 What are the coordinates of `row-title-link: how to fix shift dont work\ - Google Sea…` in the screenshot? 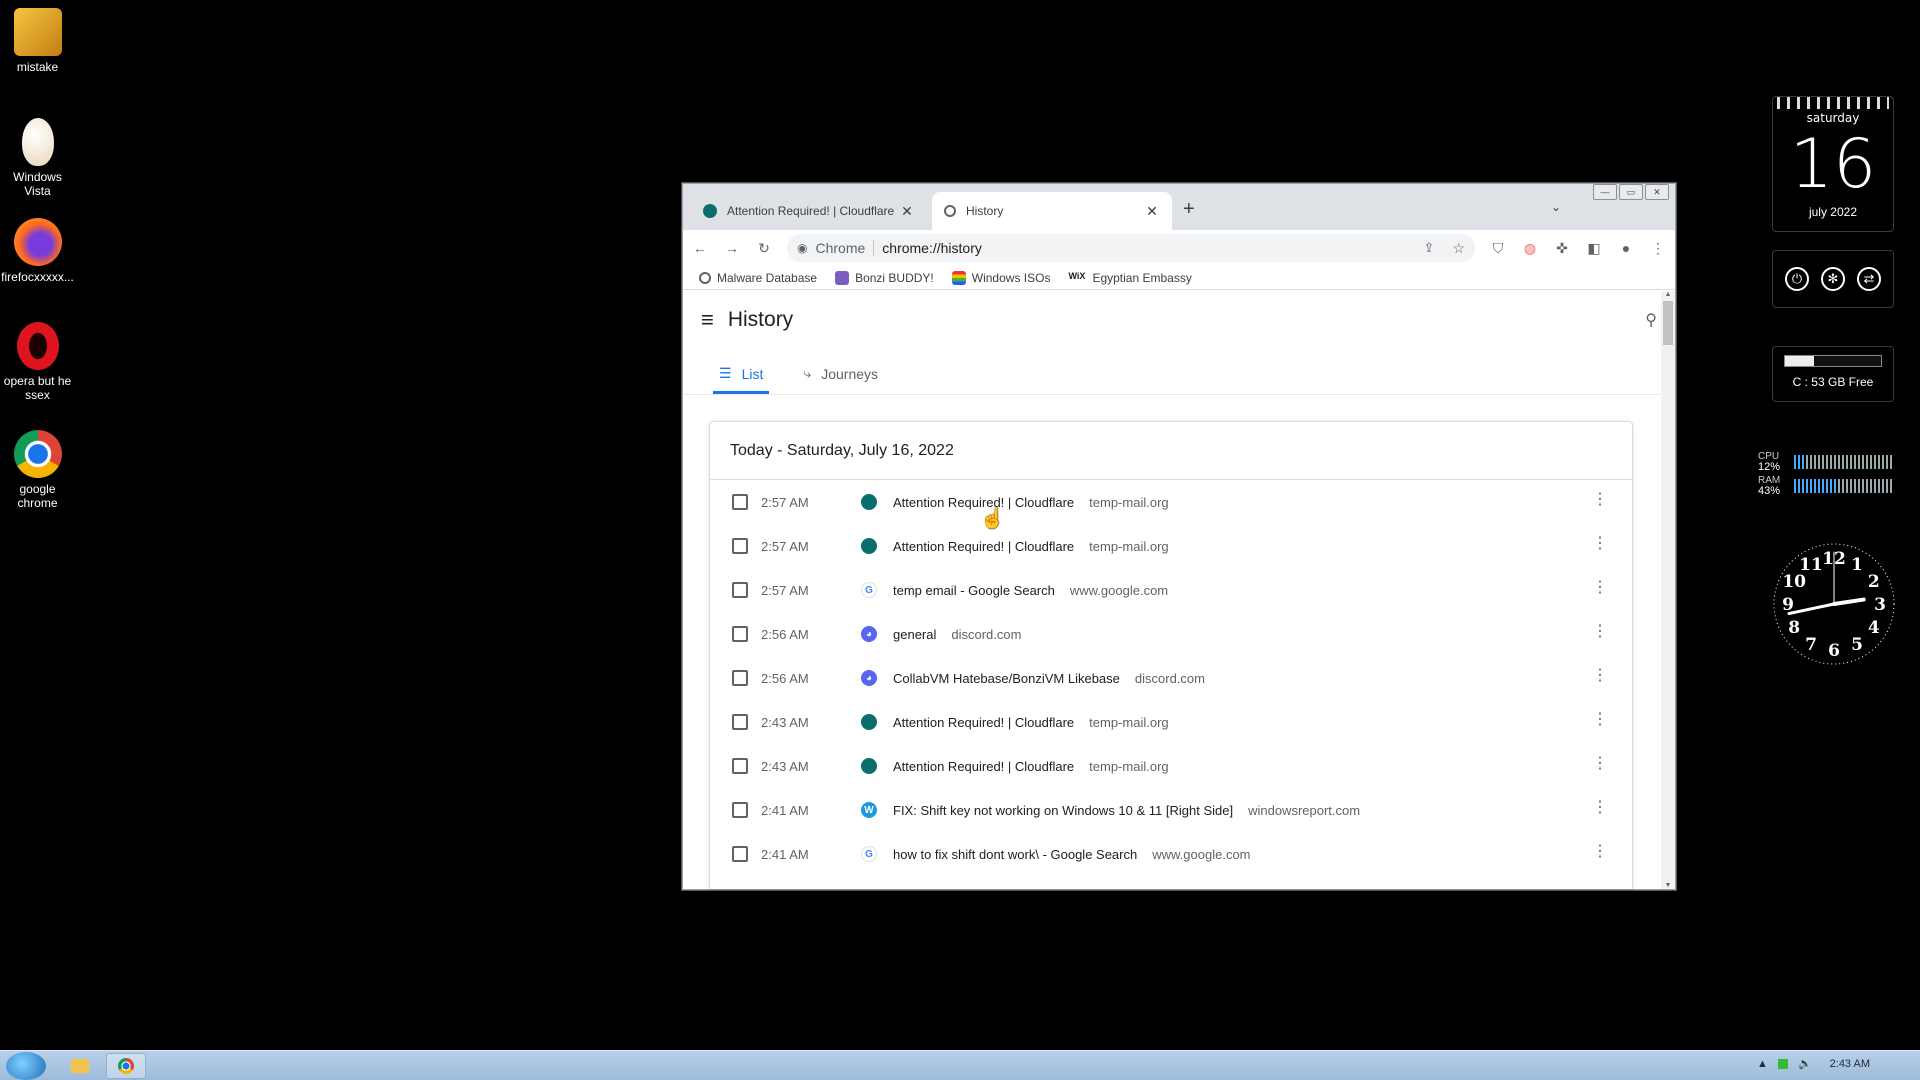 It's located at (1015, 854).